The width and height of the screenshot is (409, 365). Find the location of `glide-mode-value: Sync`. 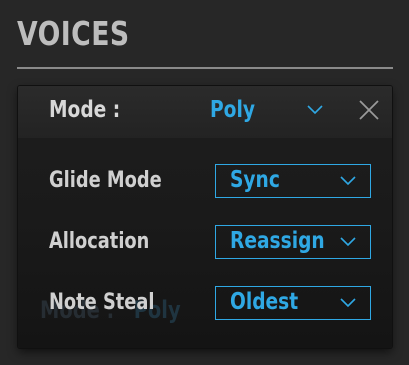

glide-mode-value: Sync is located at coordinates (255, 180).